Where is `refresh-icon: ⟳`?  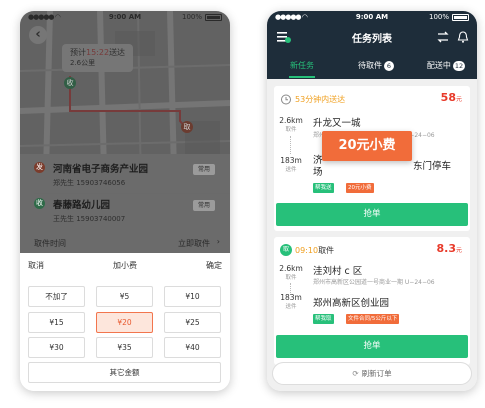 refresh-icon: ⟳ is located at coordinates (355, 373).